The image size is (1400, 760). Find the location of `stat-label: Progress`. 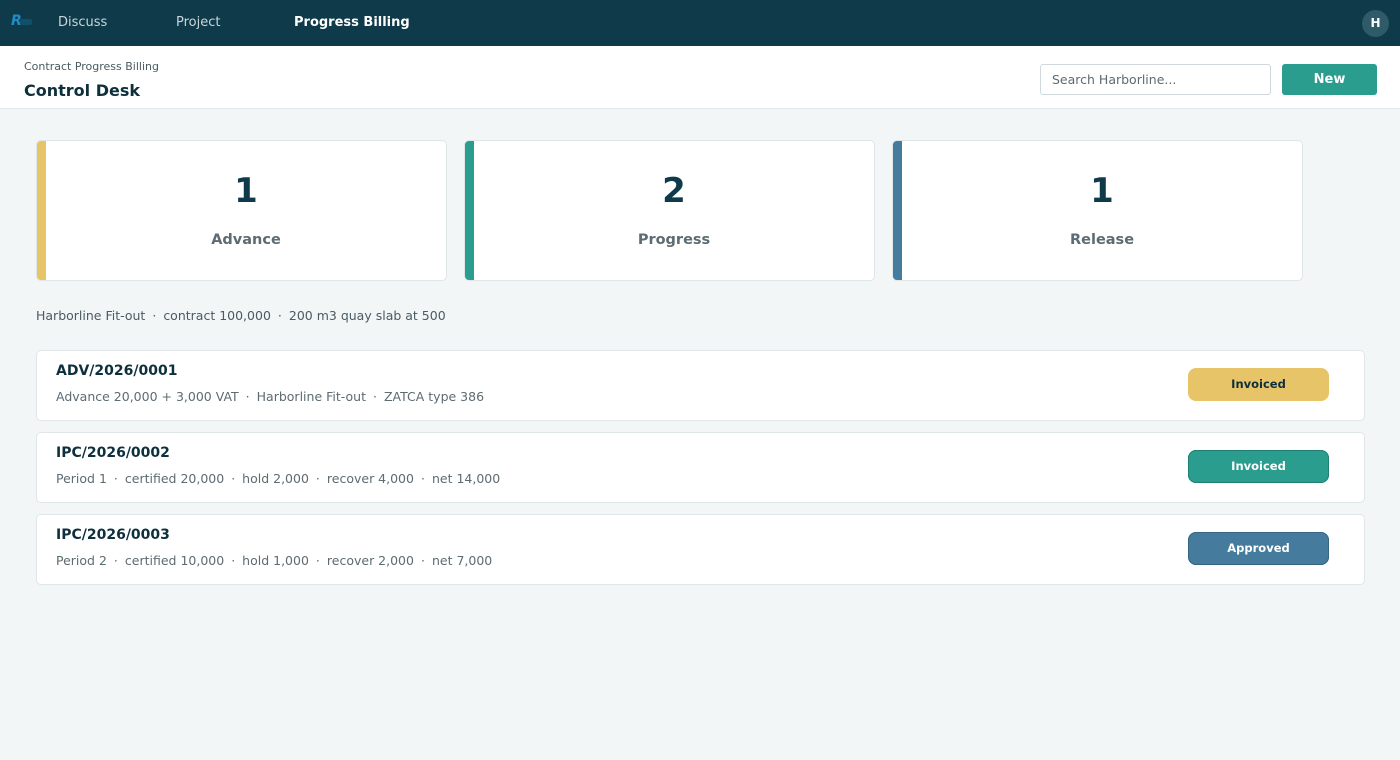

stat-label: Progress is located at coordinates (674, 240).